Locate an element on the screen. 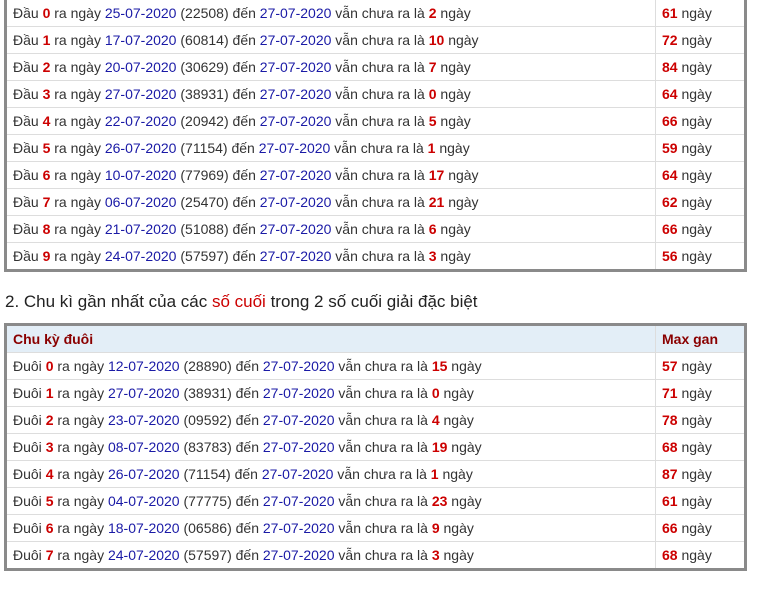 The image size is (758, 594). last-date: 04-07-2020 is located at coordinates (143, 501).